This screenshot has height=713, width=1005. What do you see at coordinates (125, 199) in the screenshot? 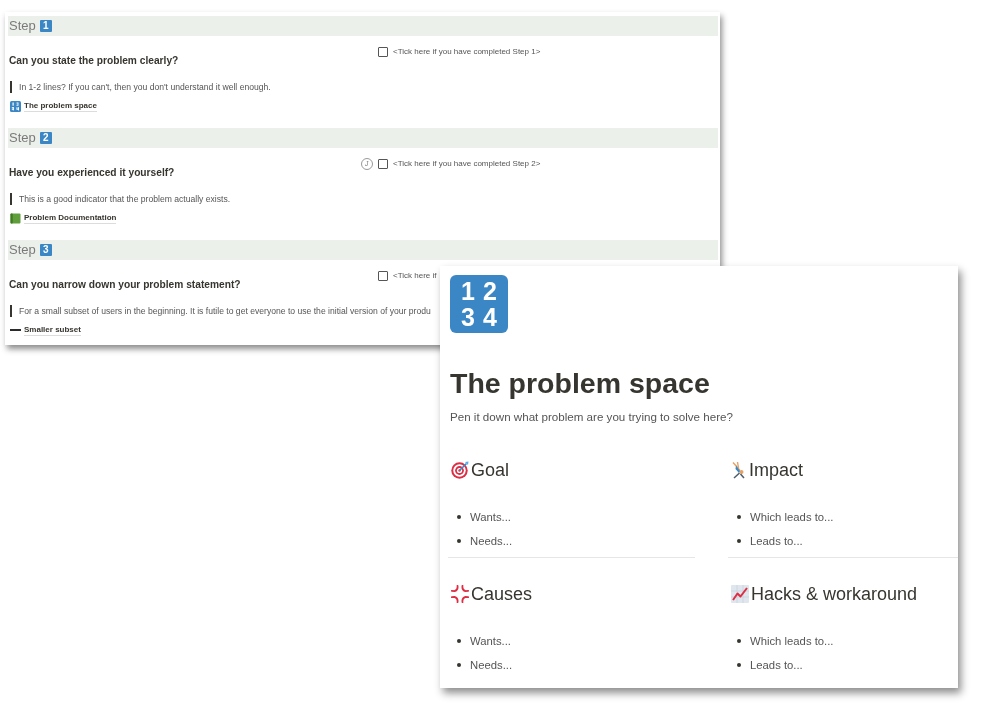
I see `quote-text: This is a good indicator that the problem actually exists.` at bounding box center [125, 199].